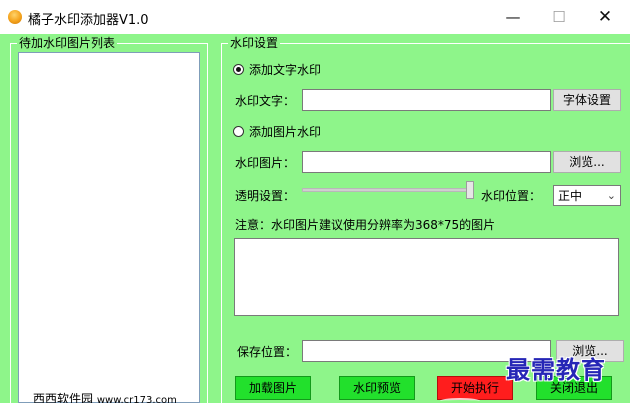 The image size is (630, 403). I want to click on site-footer-url: www.cr173.com, so click(136, 399).